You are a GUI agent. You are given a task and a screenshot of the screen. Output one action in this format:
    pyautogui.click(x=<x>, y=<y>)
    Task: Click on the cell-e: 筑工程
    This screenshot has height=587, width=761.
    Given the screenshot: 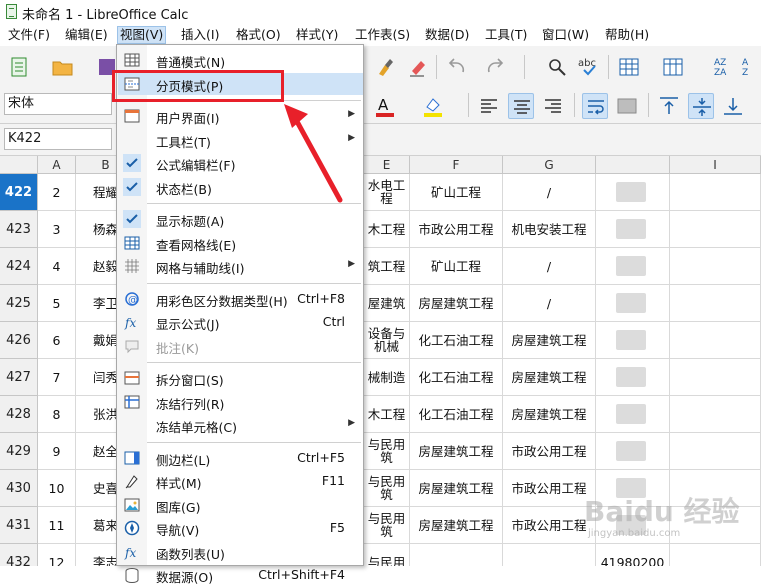 What is the action you would take?
    pyautogui.click(x=387, y=266)
    